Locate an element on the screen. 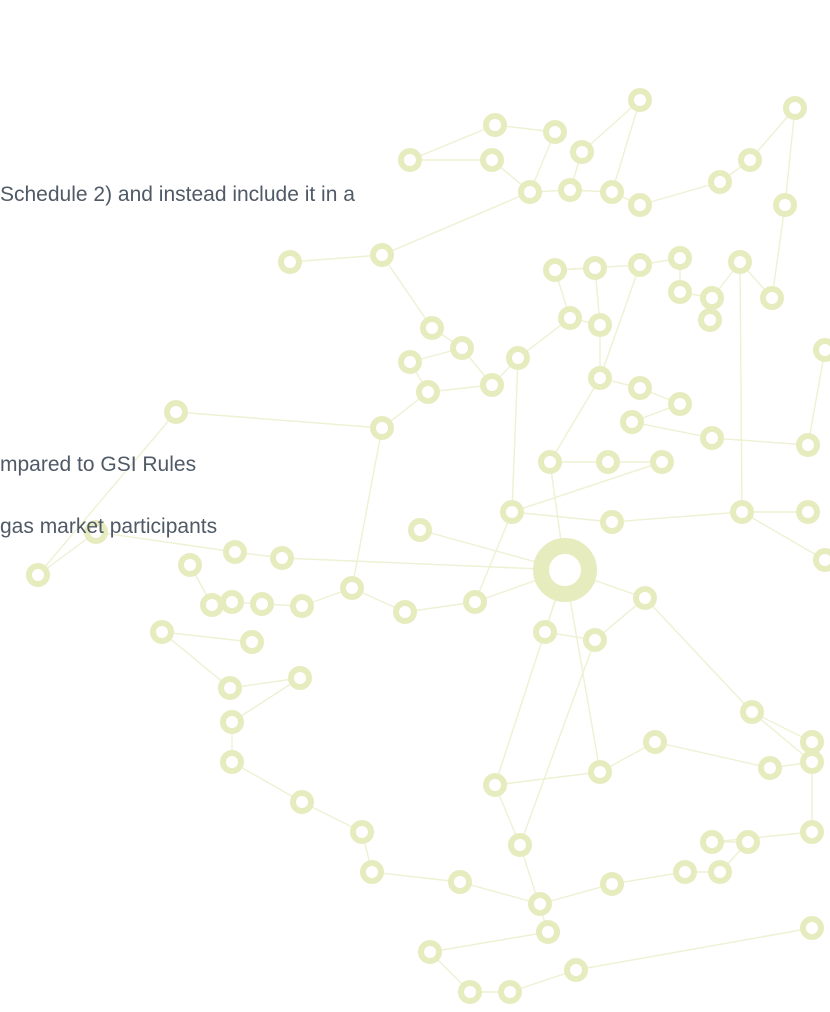 Image resolution: width=830 pixels, height=1012 pixels. body-text-line-1: Schedule 2) and instead include it in a is located at coordinates (177, 194).